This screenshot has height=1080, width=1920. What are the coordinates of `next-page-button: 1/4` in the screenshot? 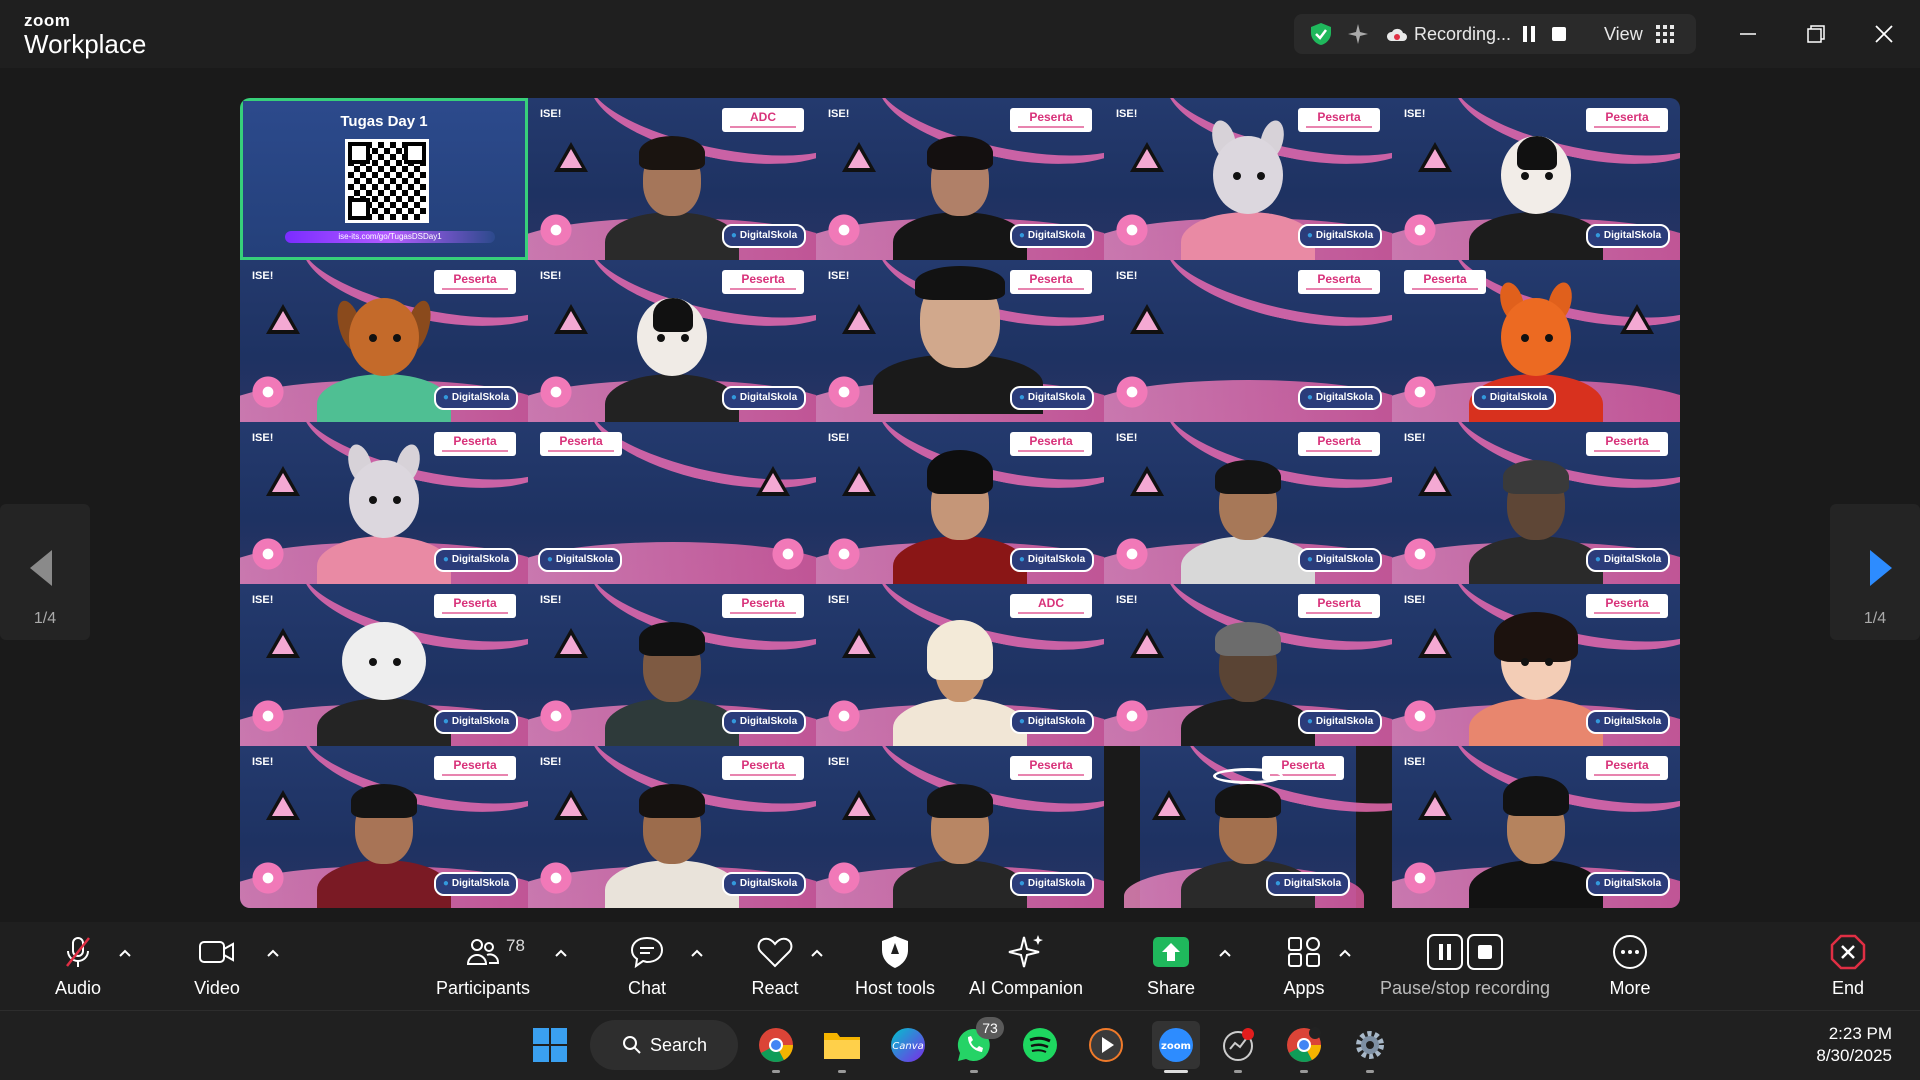 It's located at (1875, 572).